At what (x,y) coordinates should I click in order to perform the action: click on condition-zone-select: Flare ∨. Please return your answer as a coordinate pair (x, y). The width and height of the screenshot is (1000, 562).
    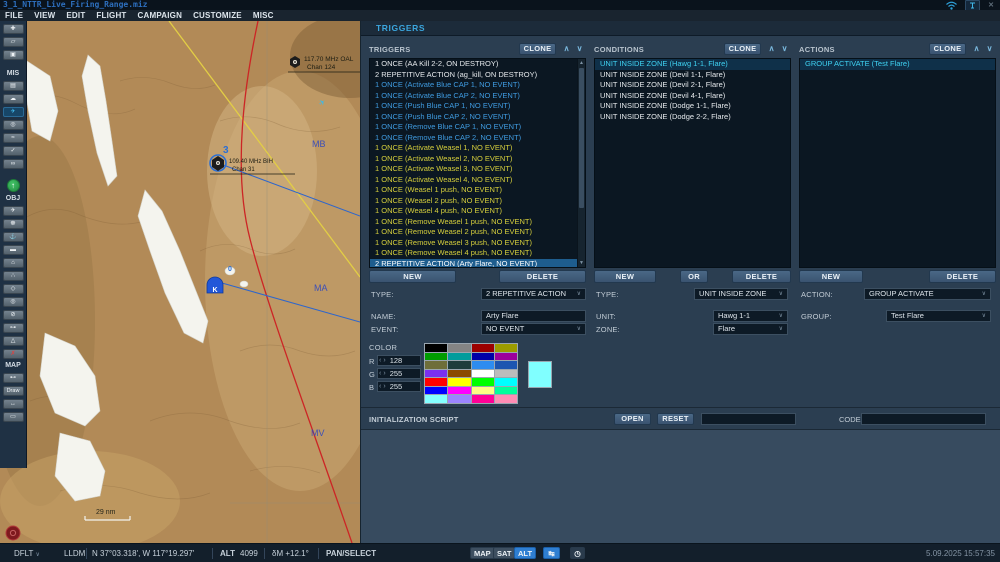
    Looking at the image, I should click on (750, 329).